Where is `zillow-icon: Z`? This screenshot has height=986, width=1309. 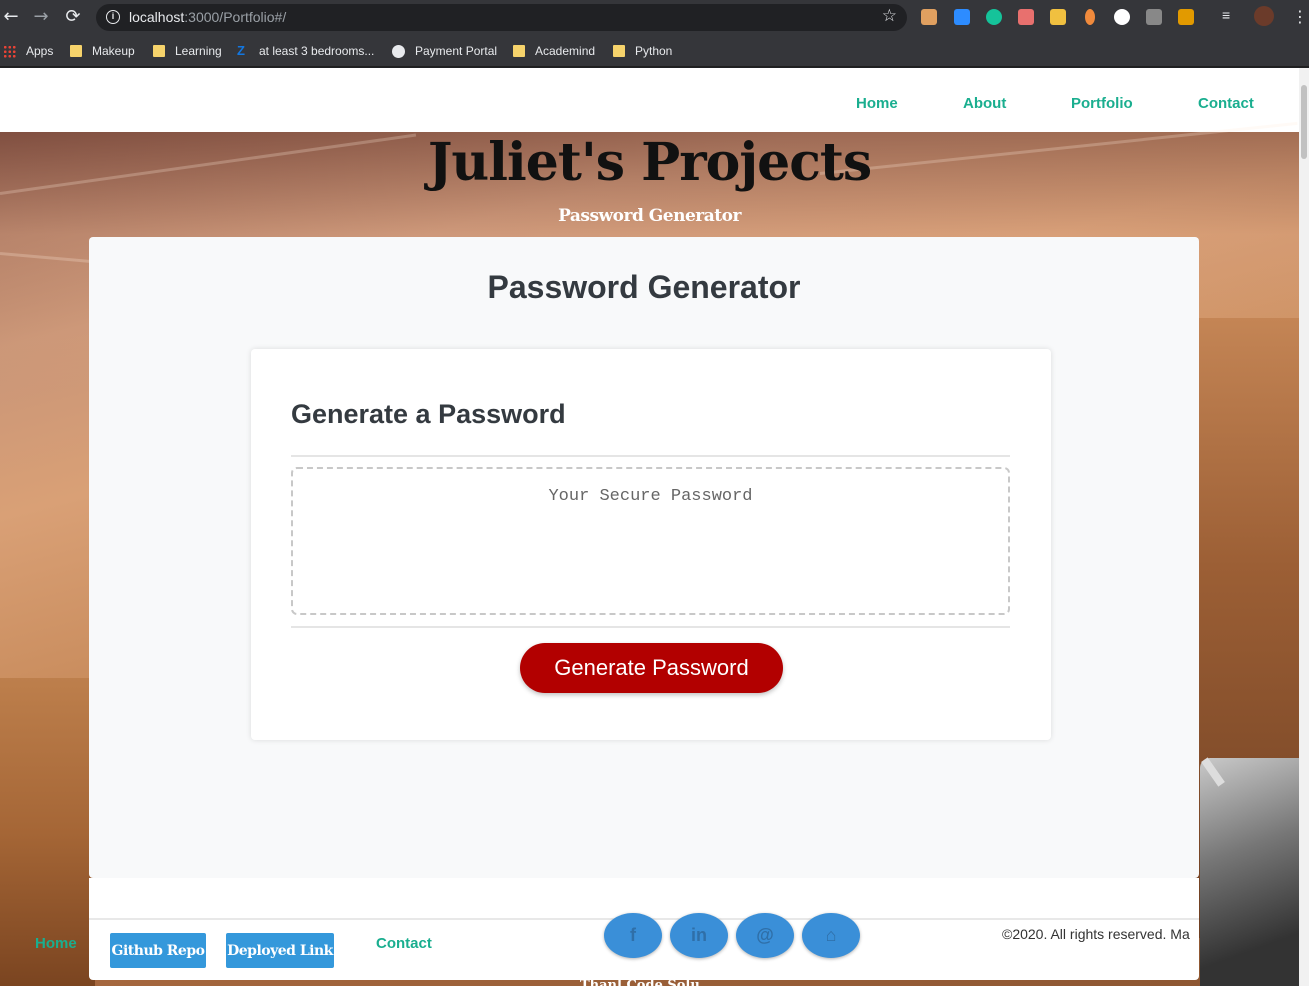
zillow-icon: Z is located at coordinates (241, 50).